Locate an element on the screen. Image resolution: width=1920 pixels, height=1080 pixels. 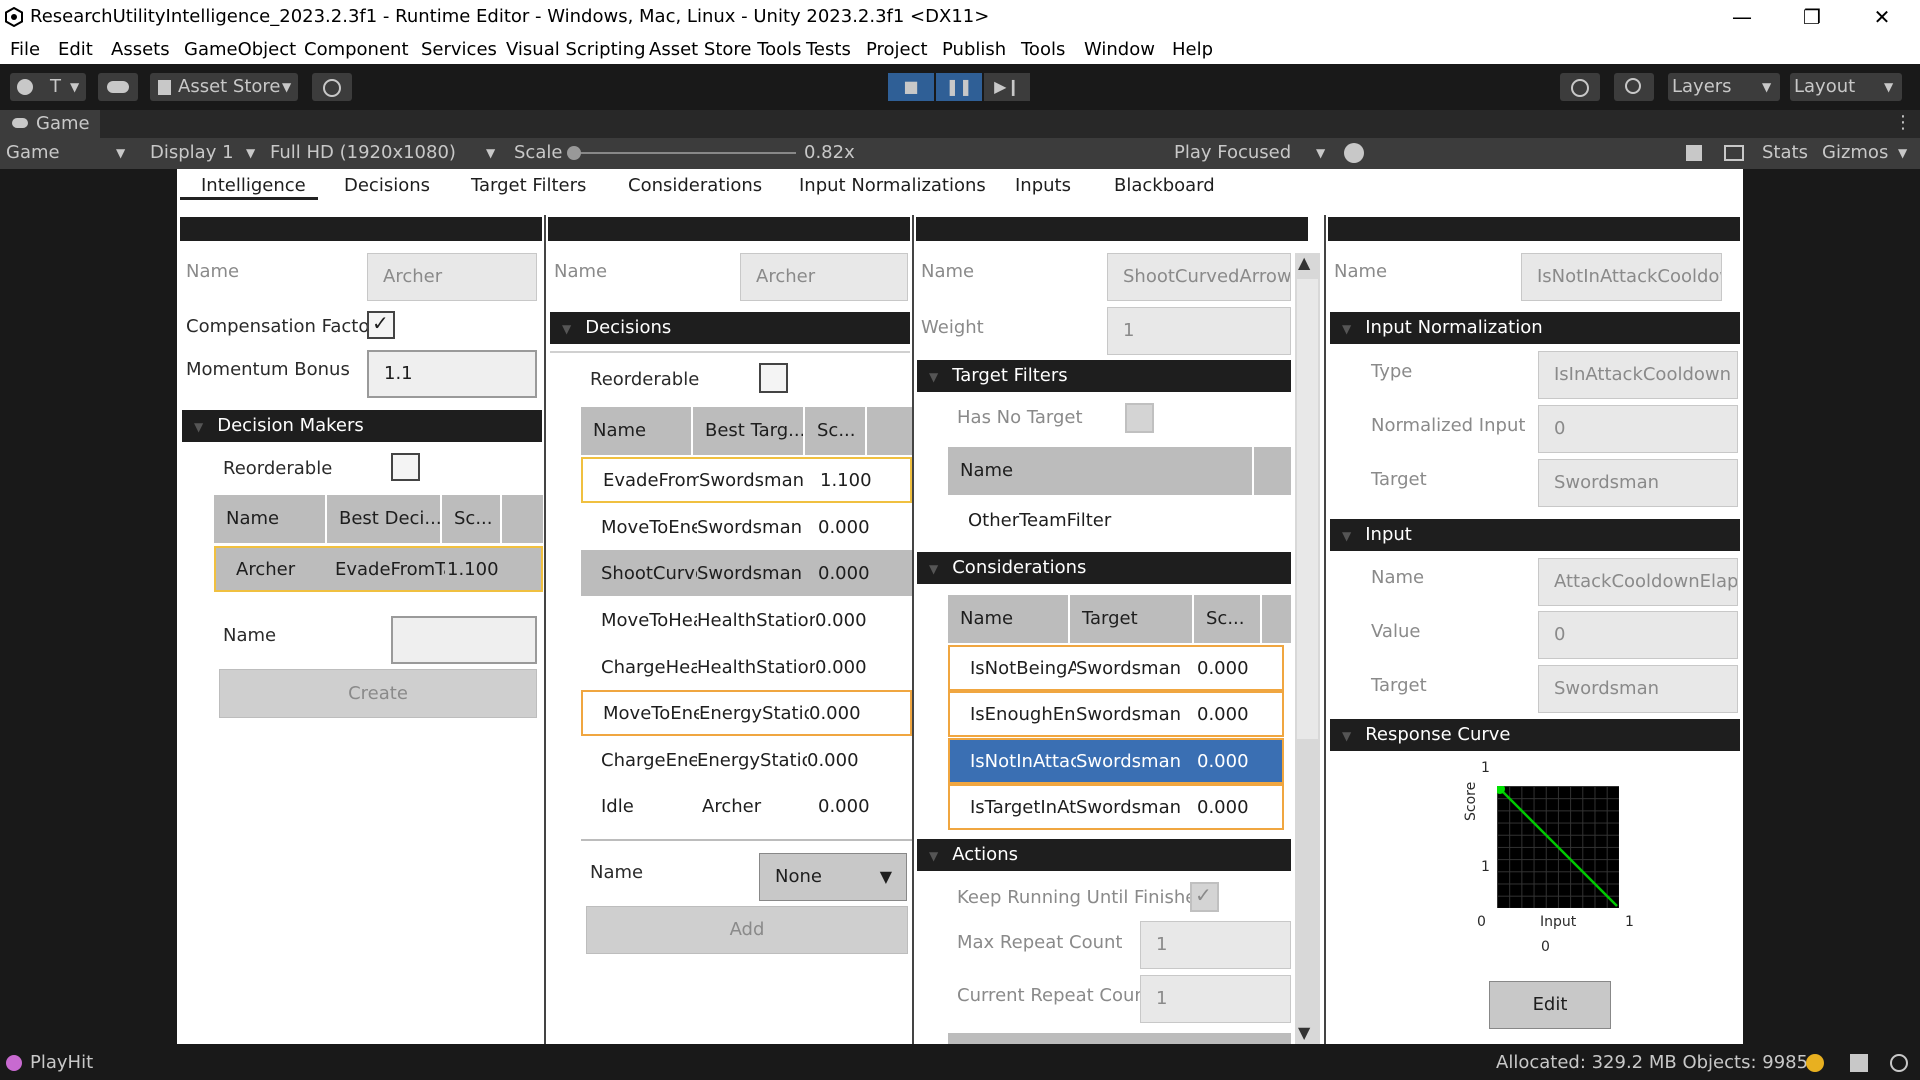
stop-button: ■ is located at coordinates (911, 87).